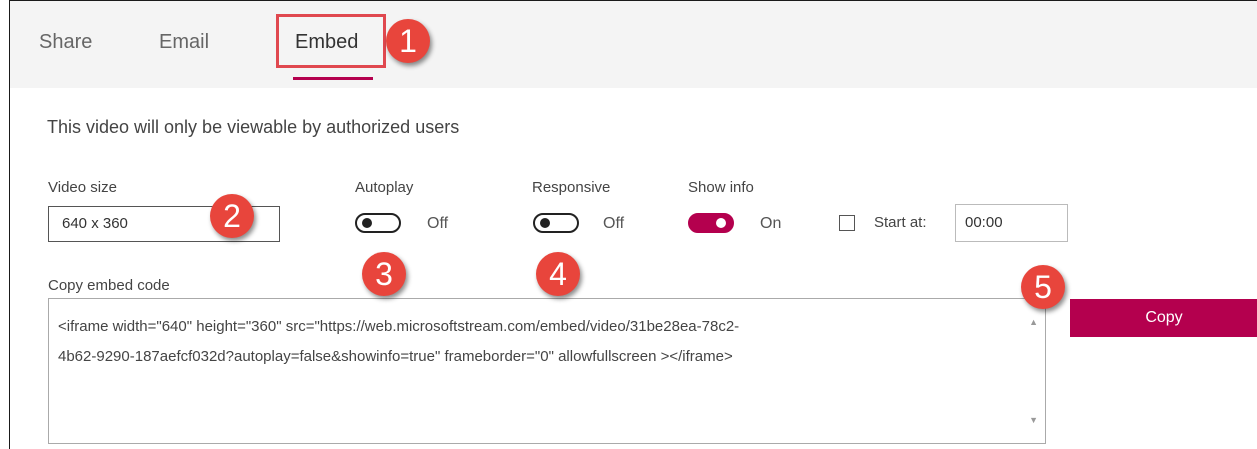  I want to click on show-info-label: Show info, so click(721, 187).